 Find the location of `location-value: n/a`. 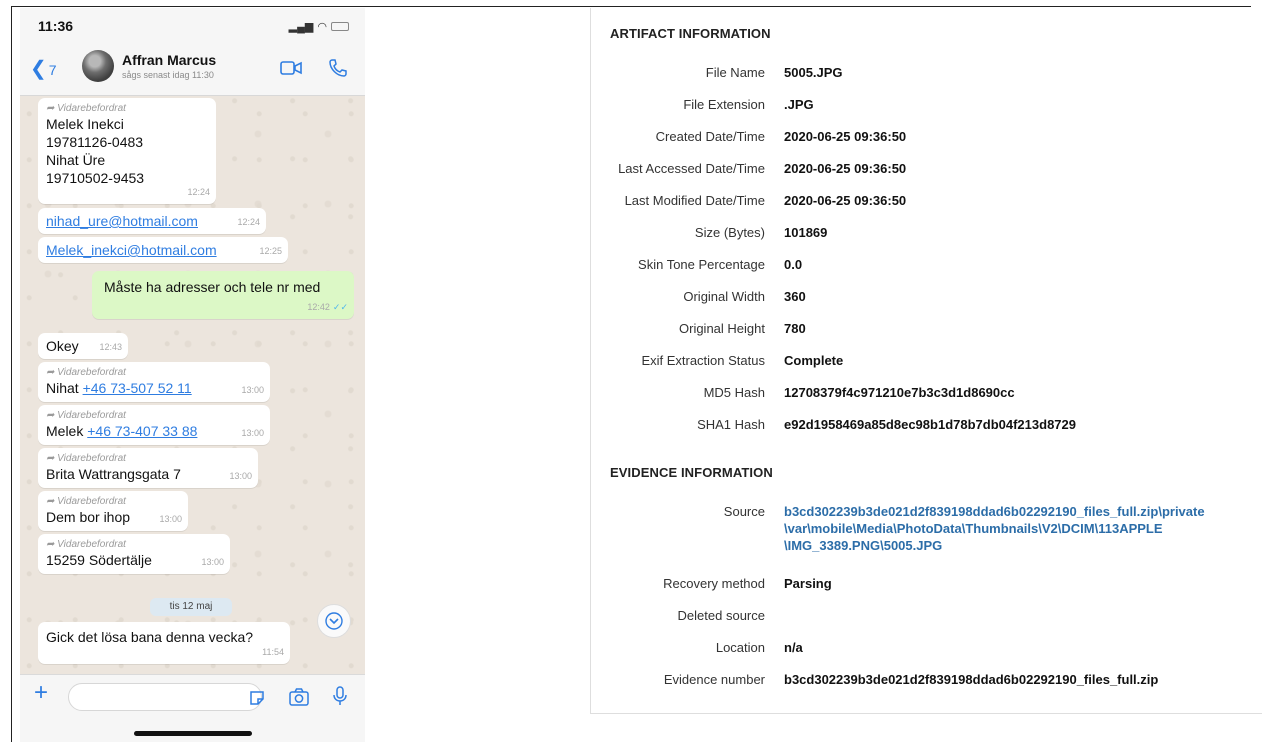

location-value: n/a is located at coordinates (793, 647).